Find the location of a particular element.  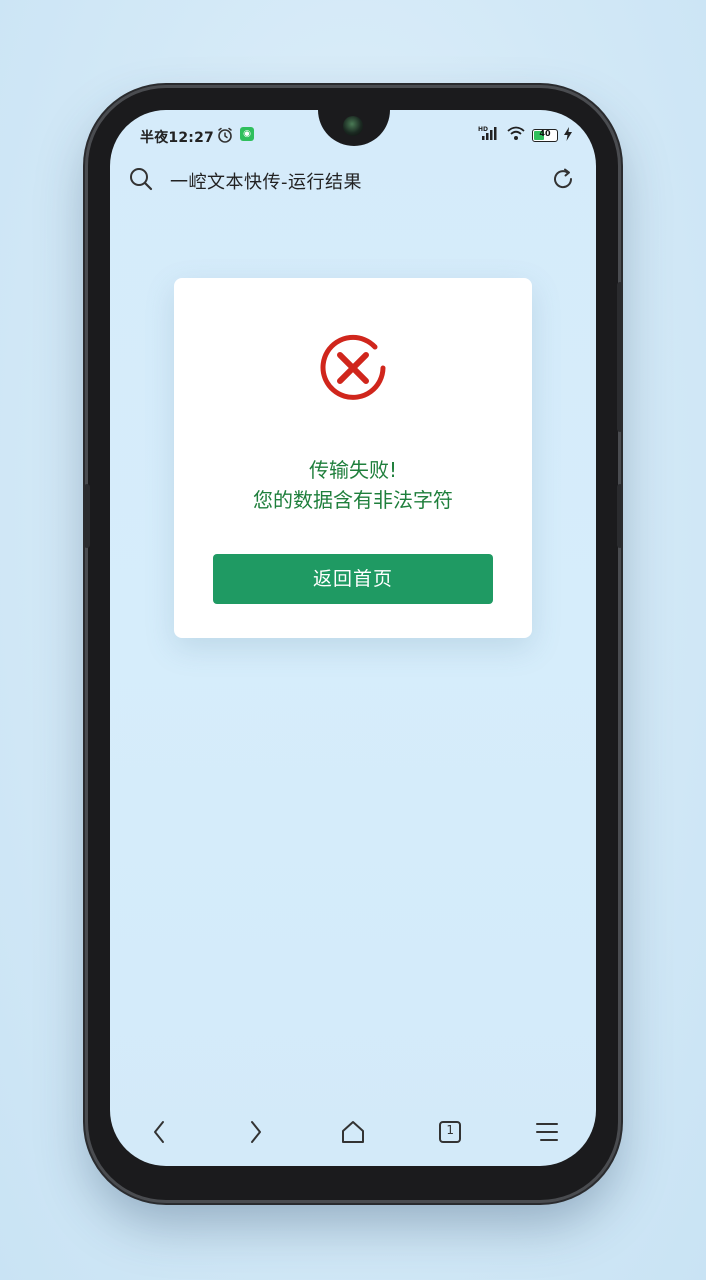

forward-icon is located at coordinates (256, 1132).